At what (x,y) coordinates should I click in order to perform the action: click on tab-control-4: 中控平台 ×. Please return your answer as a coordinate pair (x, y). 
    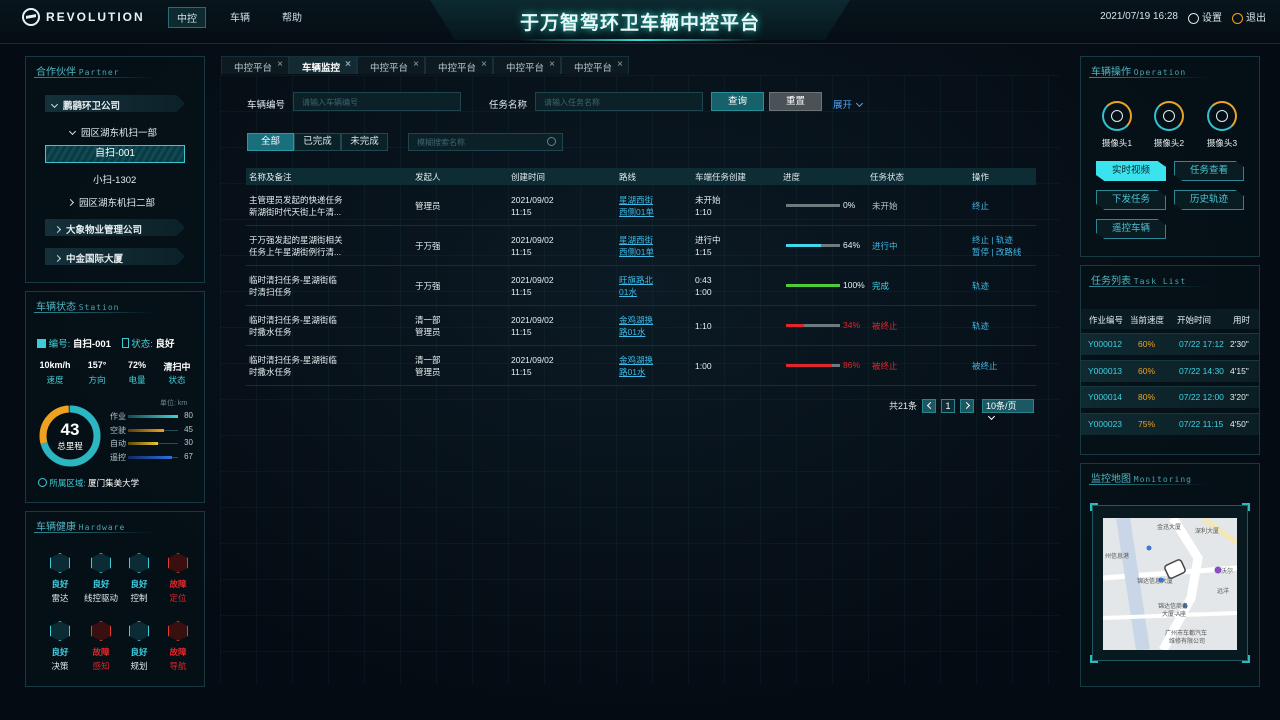
    Looking at the image, I should click on (527, 65).